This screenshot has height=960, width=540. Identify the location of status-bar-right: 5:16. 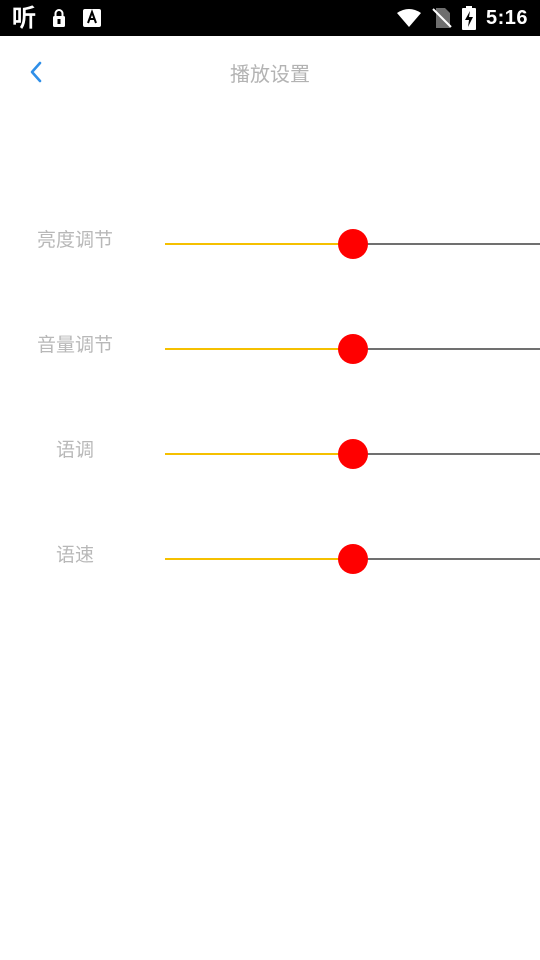
(462, 18).